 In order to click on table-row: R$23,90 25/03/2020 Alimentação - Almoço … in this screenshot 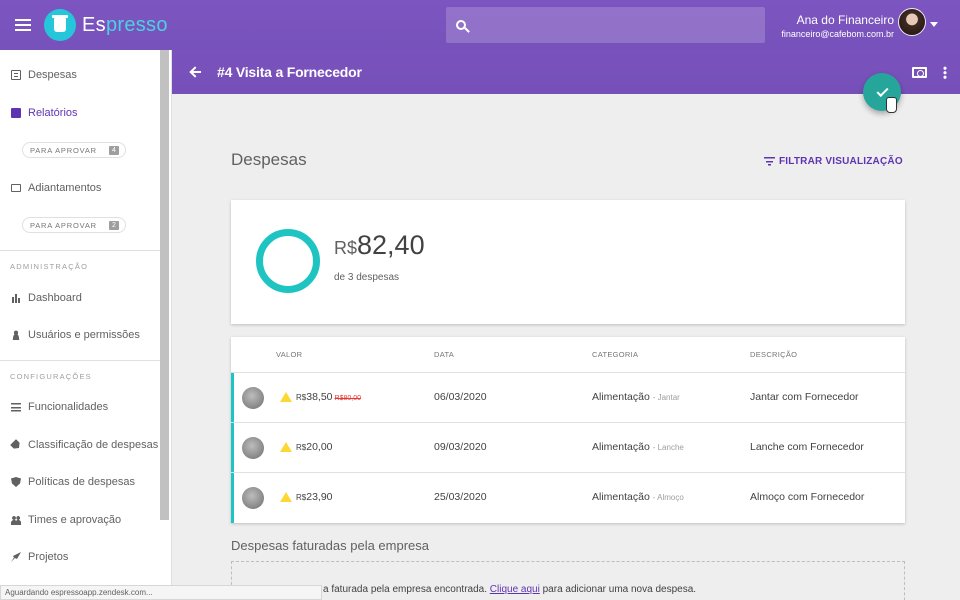, I will do `click(568, 497)`.